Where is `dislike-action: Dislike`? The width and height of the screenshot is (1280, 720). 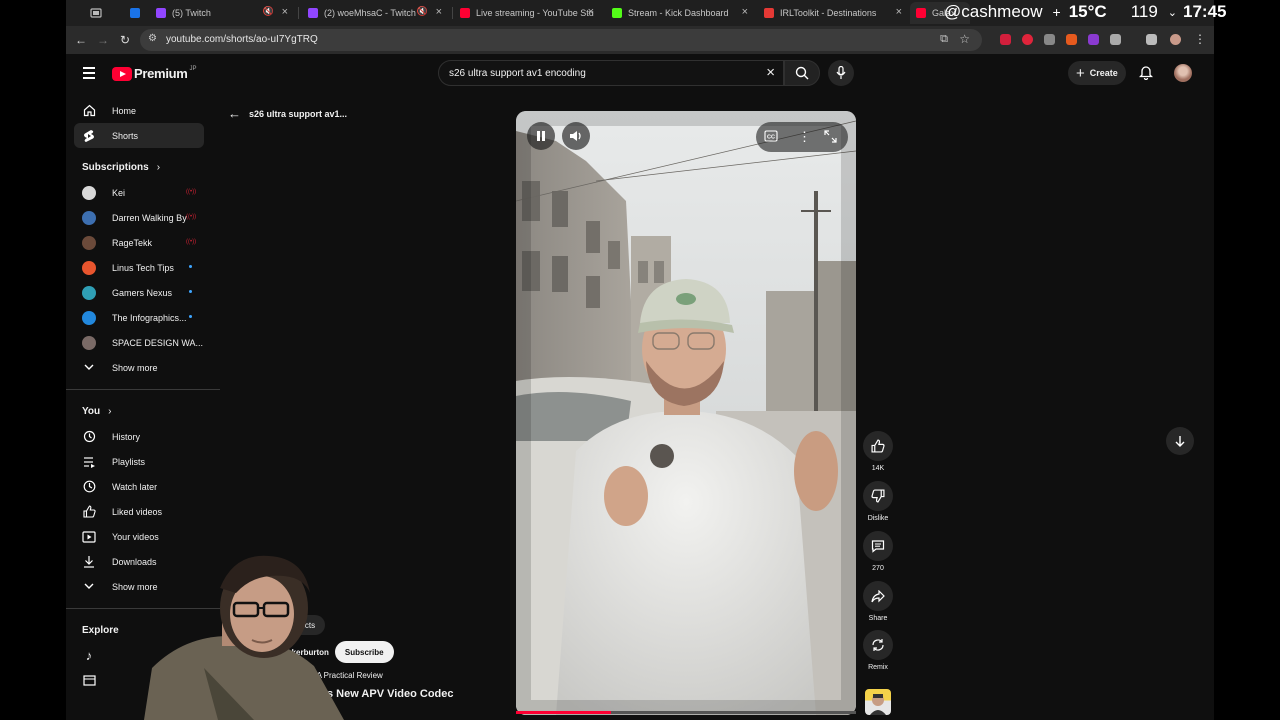 dislike-action: Dislike is located at coordinates (878, 501).